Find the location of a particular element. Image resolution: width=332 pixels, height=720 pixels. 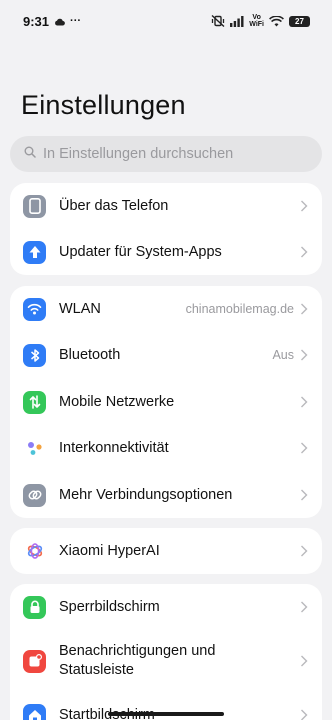

notification-dots: ··· is located at coordinates (76, 21).